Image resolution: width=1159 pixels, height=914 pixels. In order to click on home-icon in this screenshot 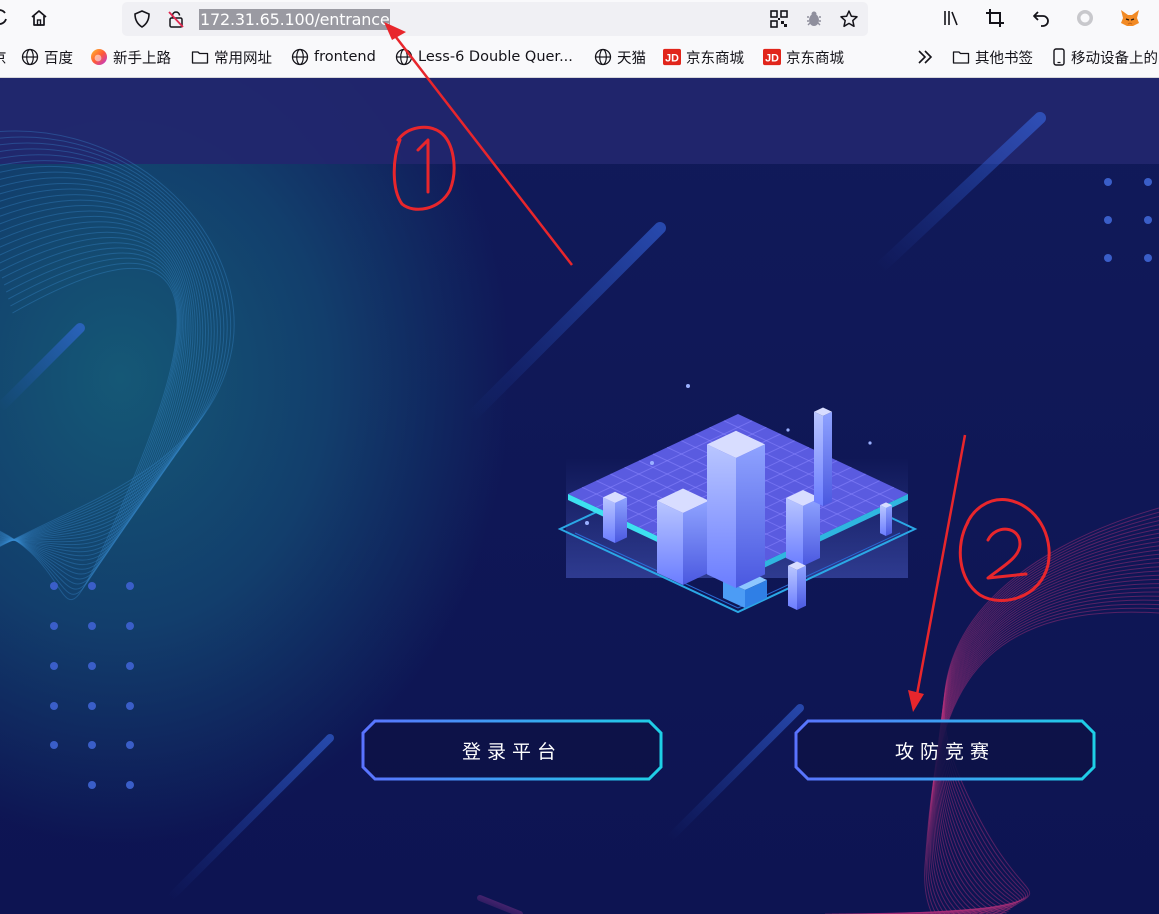, I will do `click(39, 18)`.